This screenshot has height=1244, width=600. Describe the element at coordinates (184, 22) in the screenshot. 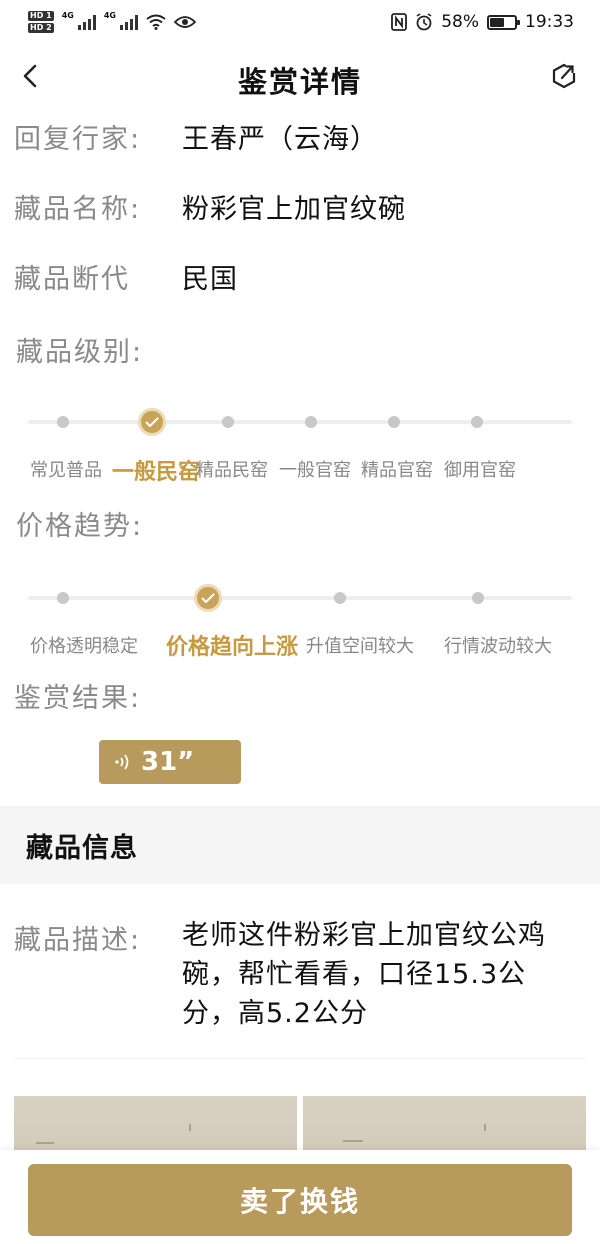

I see `eye-icon` at that location.